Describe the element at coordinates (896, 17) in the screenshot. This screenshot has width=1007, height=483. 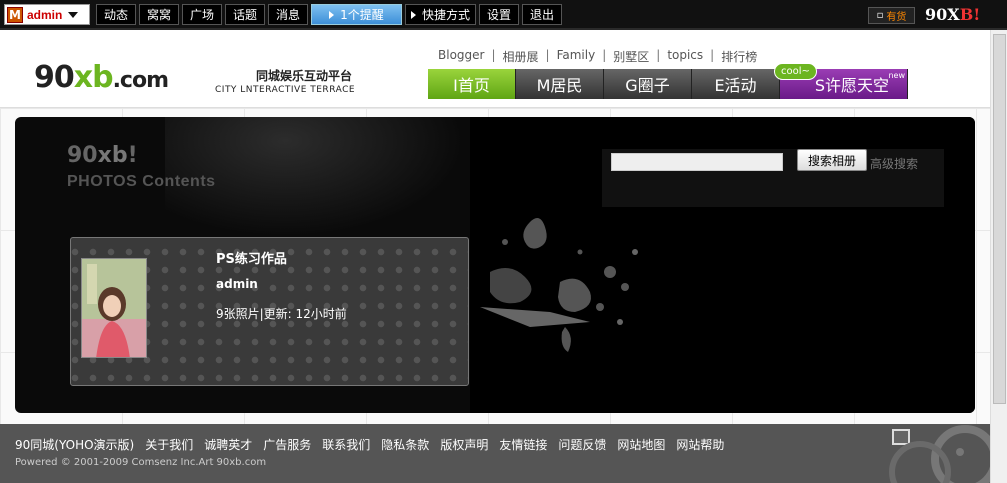
I see `cart-label: 有货` at that location.